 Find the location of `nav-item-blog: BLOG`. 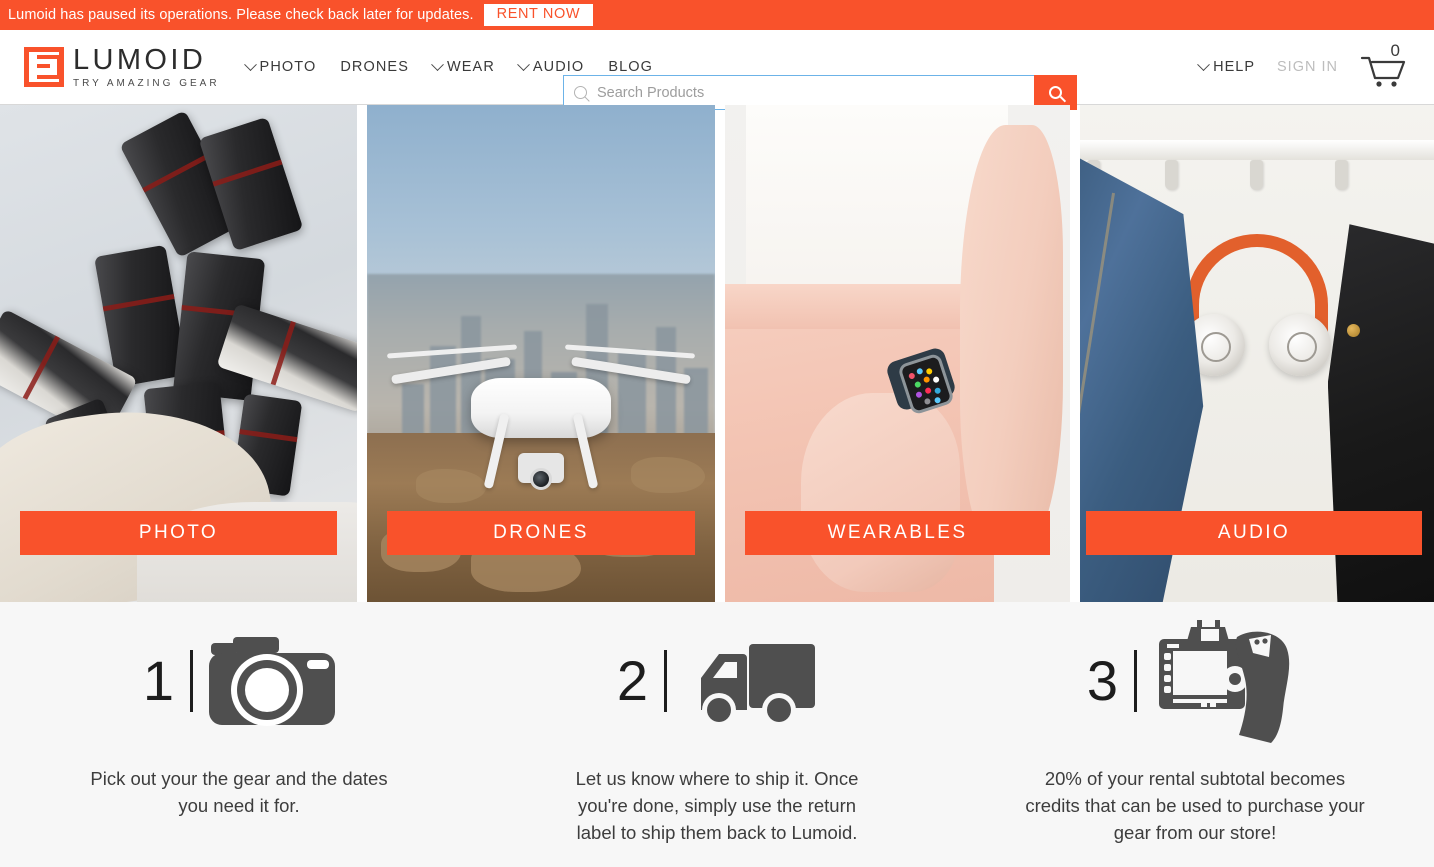

nav-item-blog: BLOG is located at coordinates (630, 67).